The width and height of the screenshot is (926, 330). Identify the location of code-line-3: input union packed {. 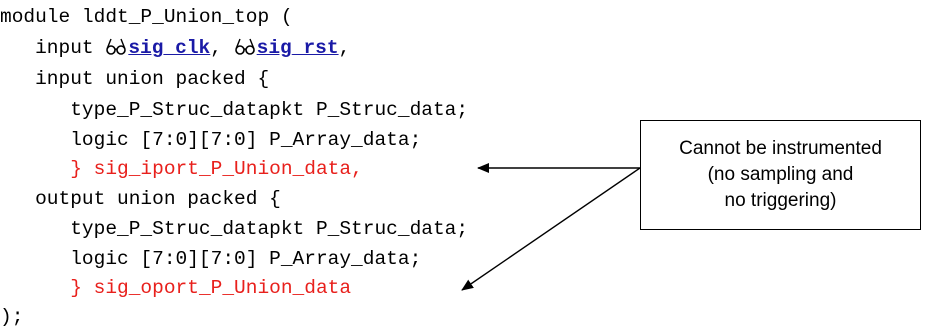
(135, 79).